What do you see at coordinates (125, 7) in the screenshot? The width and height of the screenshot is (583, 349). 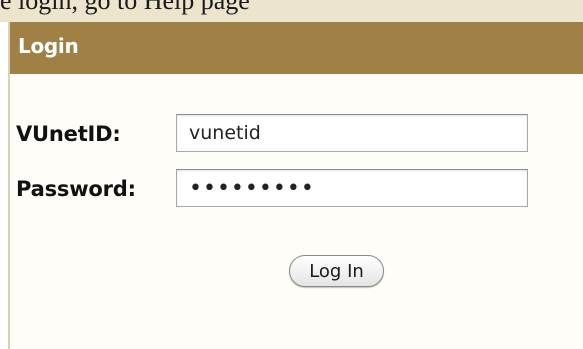 I see `top-strip-text: e login, go to Help page` at bounding box center [125, 7].